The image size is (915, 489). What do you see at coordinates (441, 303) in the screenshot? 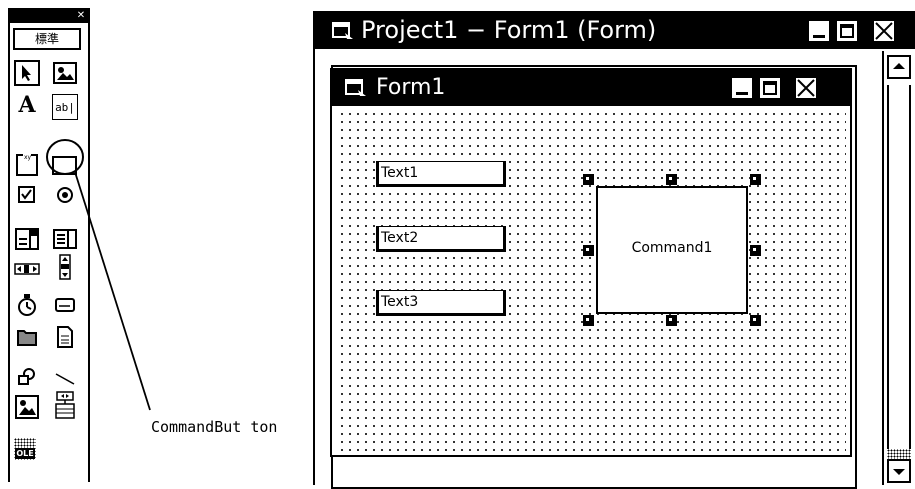
I see `textbox-text3: Text3` at bounding box center [441, 303].